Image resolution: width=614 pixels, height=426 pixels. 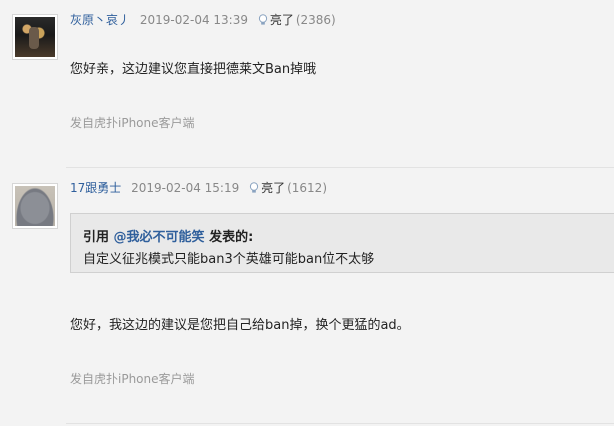 I want to click on post-meta: 17跟勇士 2019-02-04 15:19 亮了 (1612), so click(x=198, y=188).